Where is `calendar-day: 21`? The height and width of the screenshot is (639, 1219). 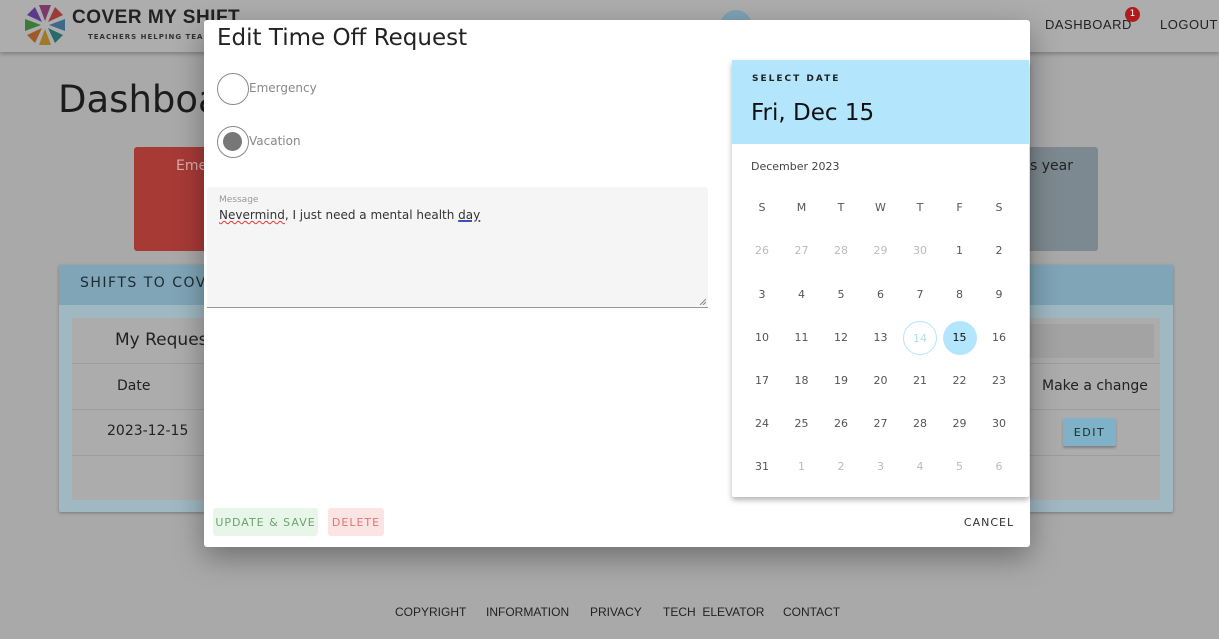
calendar-day: 21 is located at coordinates (920, 381).